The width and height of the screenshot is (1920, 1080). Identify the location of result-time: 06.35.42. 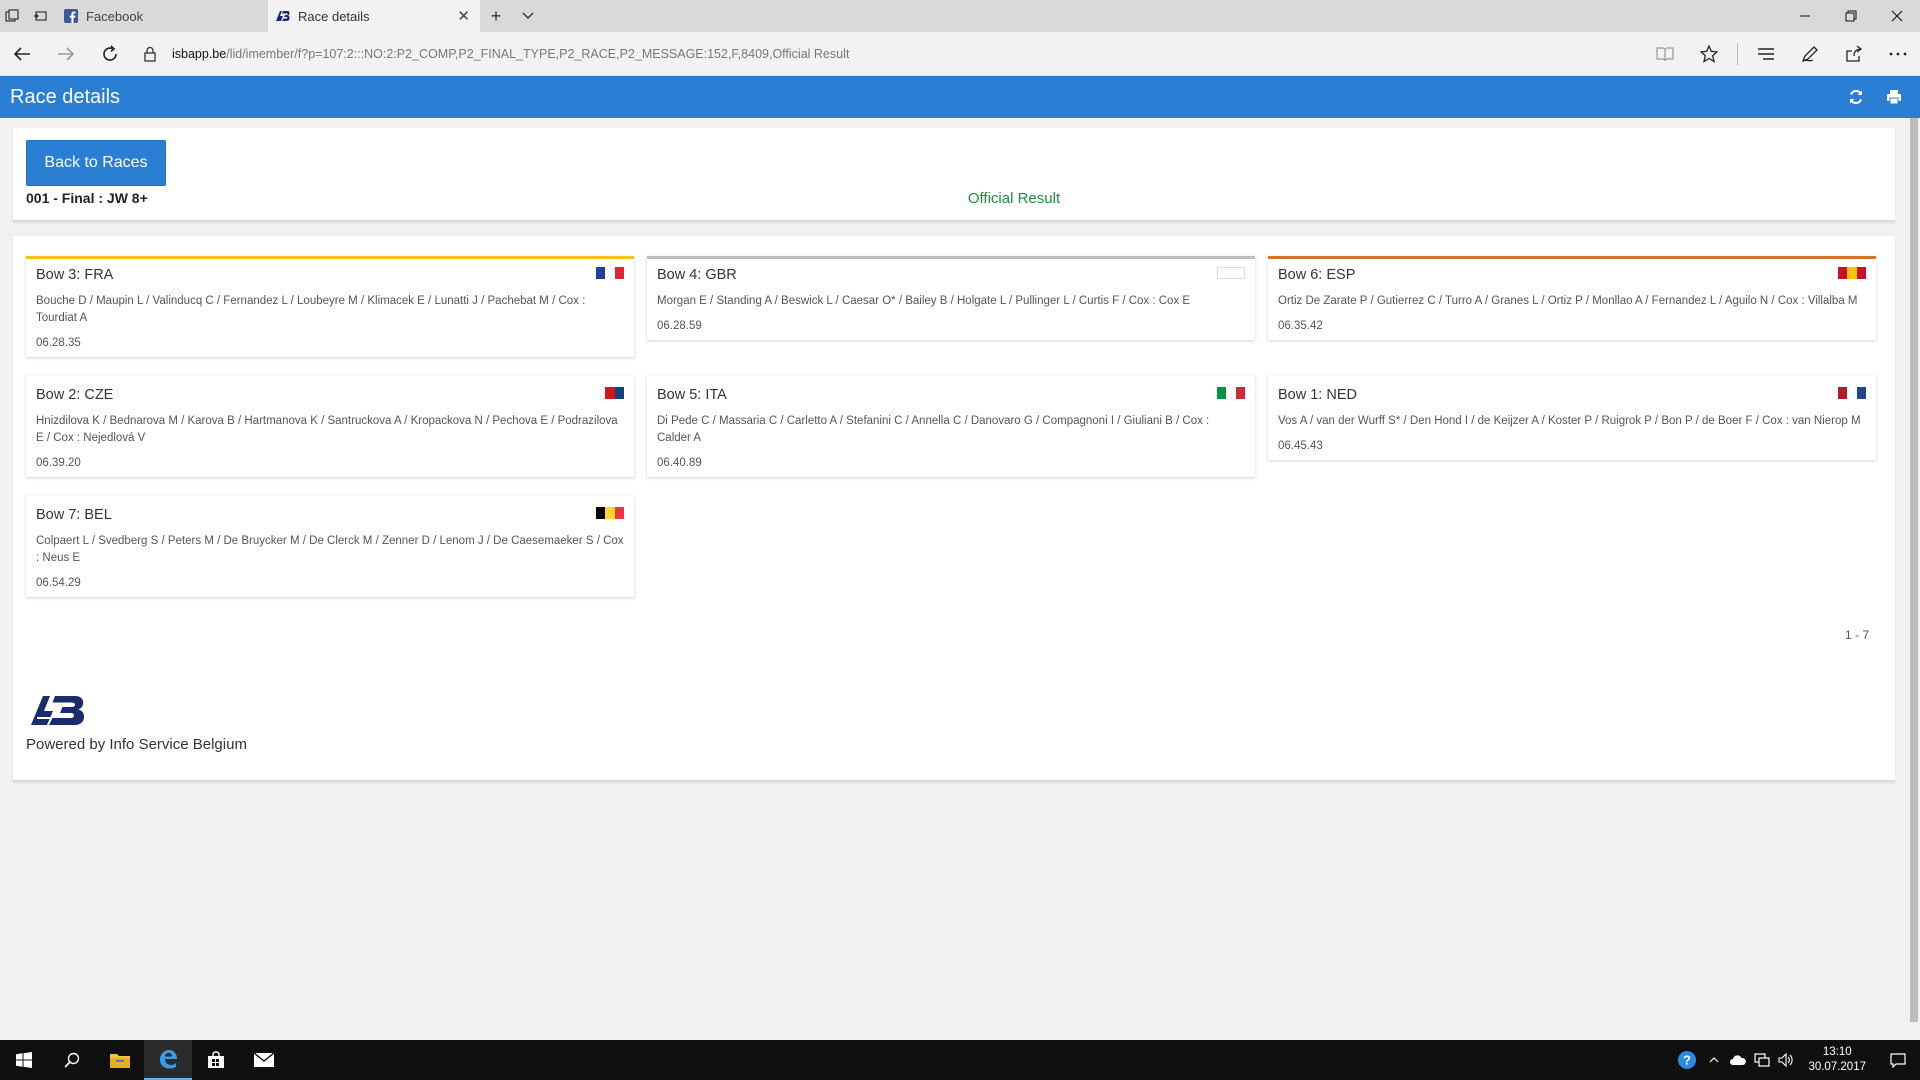
(1300, 326).